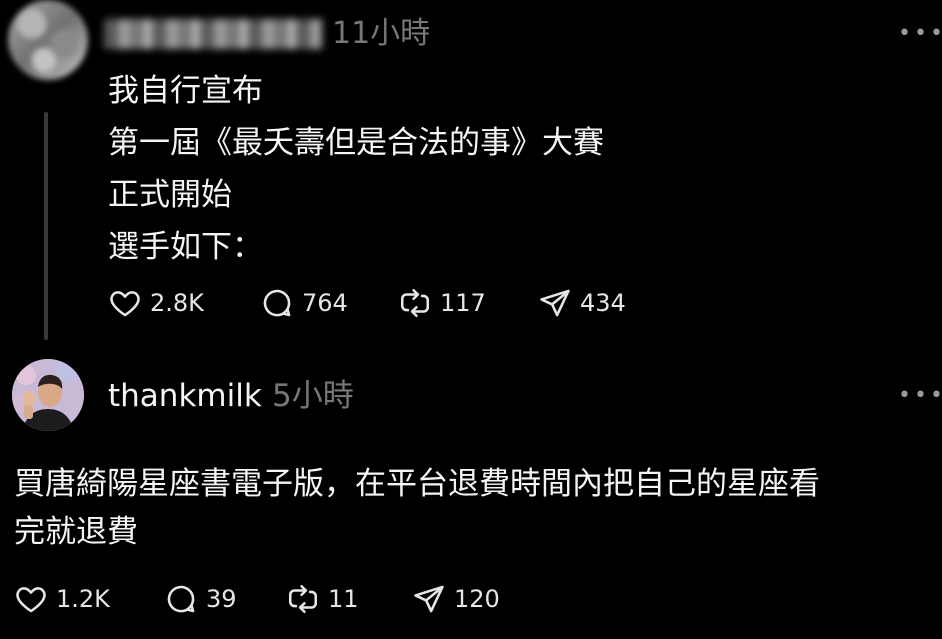 This screenshot has height=639, width=942. I want to click on like-button: 2.8K, so click(184, 303).